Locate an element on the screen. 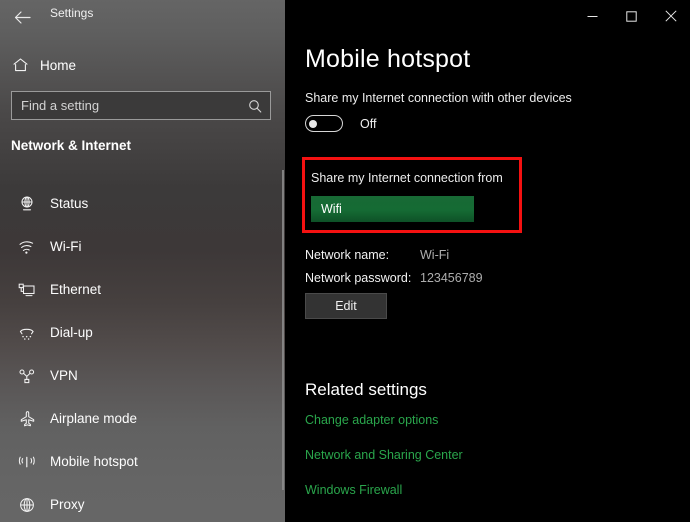  window-controls is located at coordinates (631, 16).